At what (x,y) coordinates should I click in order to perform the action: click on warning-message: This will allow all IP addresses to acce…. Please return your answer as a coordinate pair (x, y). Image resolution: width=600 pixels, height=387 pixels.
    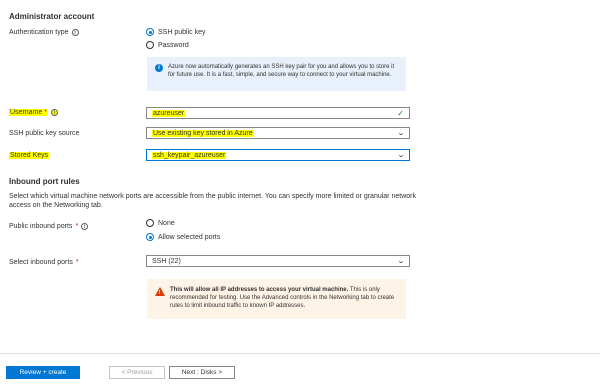
    Looking at the image, I should click on (284, 299).